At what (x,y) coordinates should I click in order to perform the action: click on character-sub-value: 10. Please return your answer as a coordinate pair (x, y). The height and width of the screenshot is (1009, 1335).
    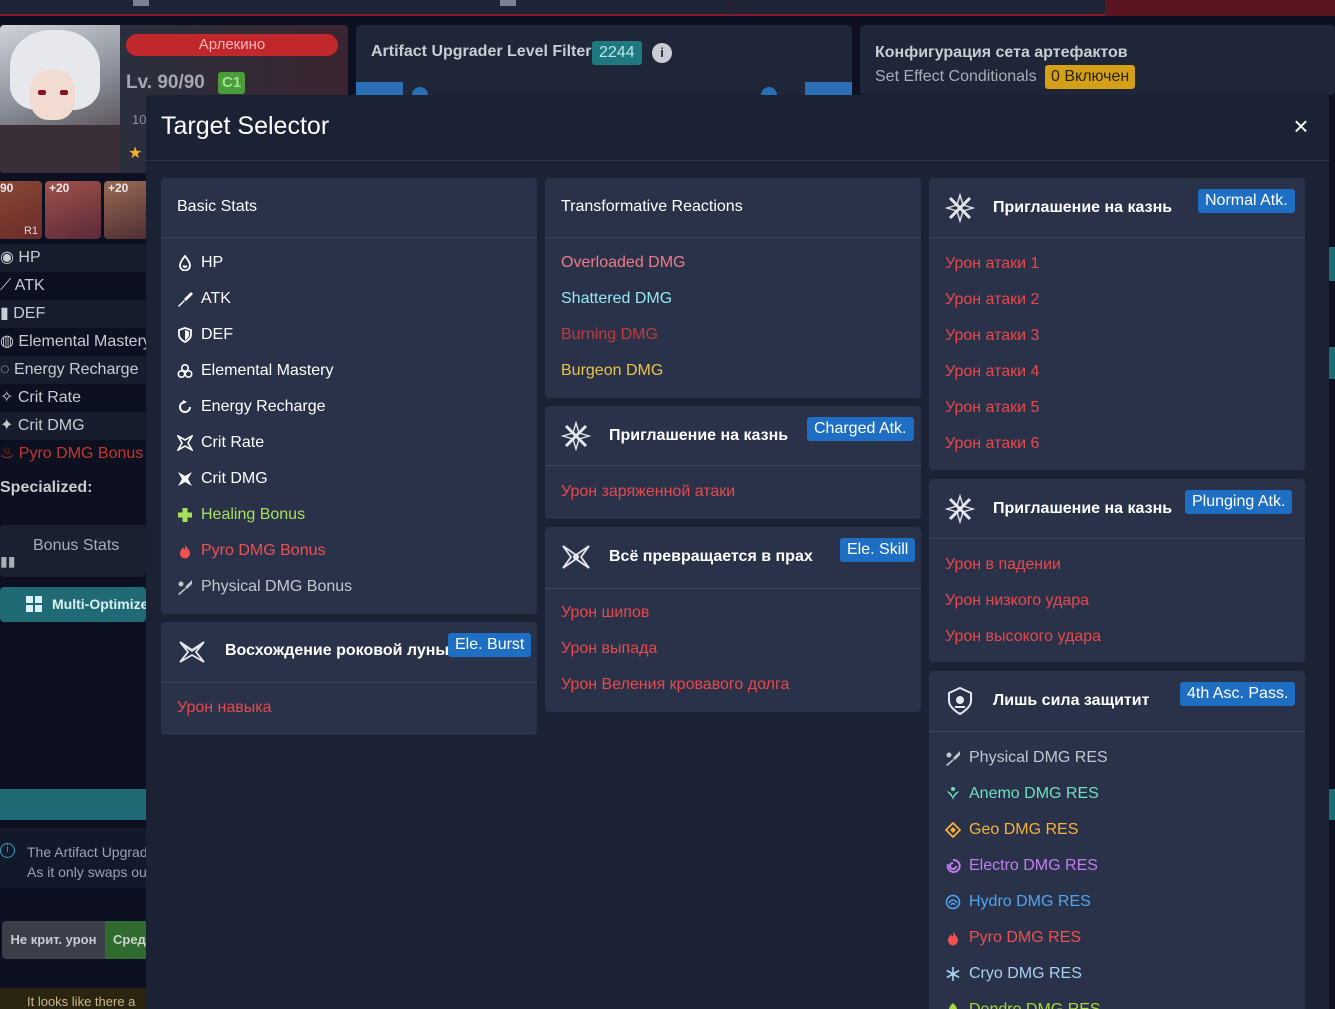
    Looking at the image, I should click on (139, 119).